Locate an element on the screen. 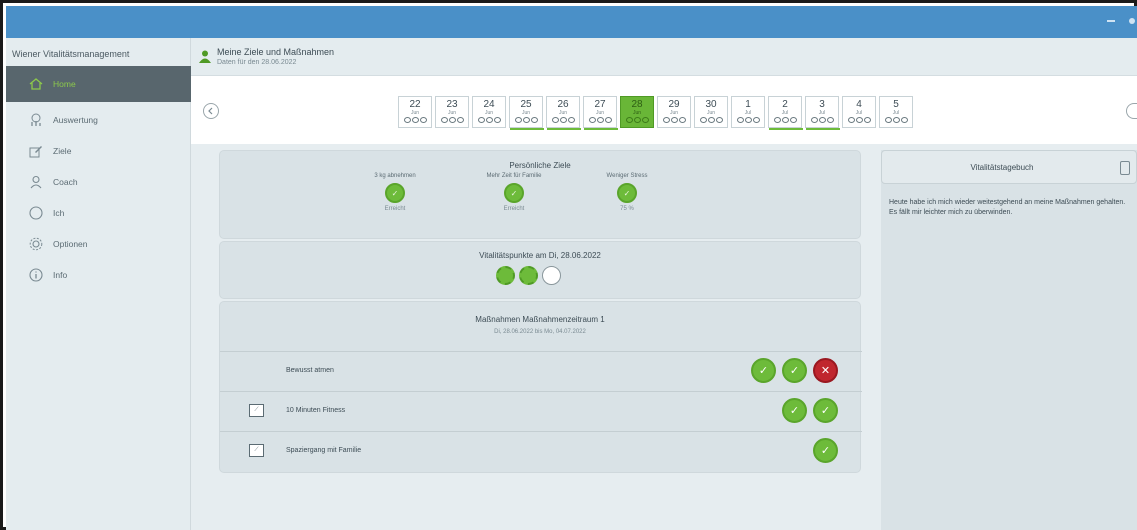  goal-label: 3 kg abnehmen is located at coordinates (395, 176).